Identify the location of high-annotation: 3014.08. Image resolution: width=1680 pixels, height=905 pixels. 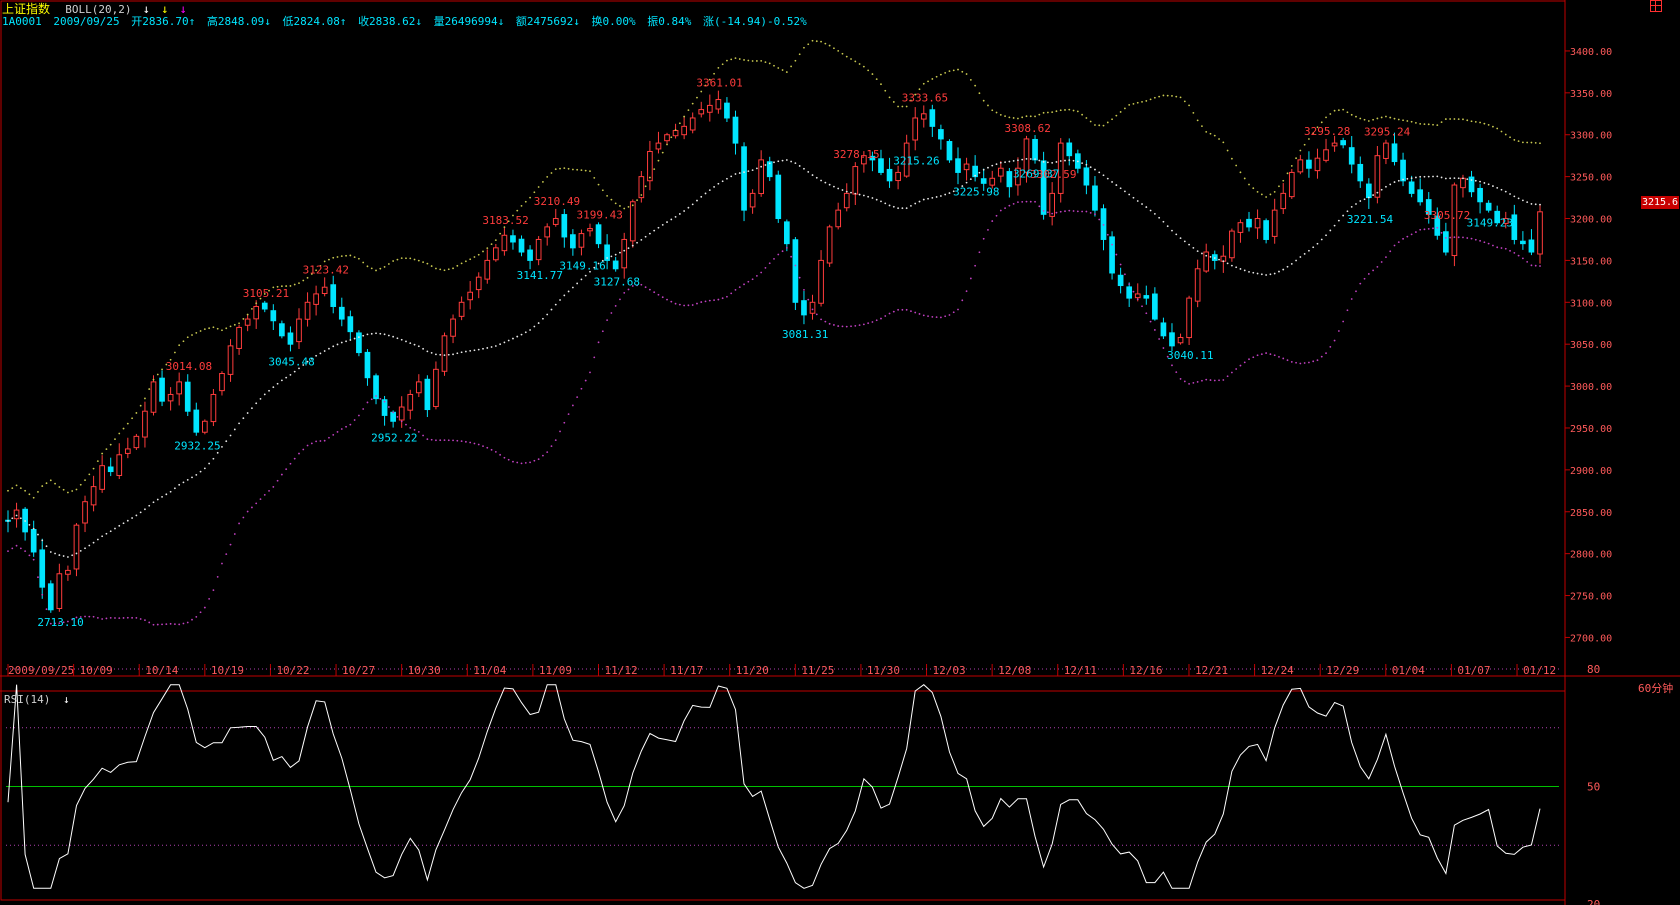
(189, 366).